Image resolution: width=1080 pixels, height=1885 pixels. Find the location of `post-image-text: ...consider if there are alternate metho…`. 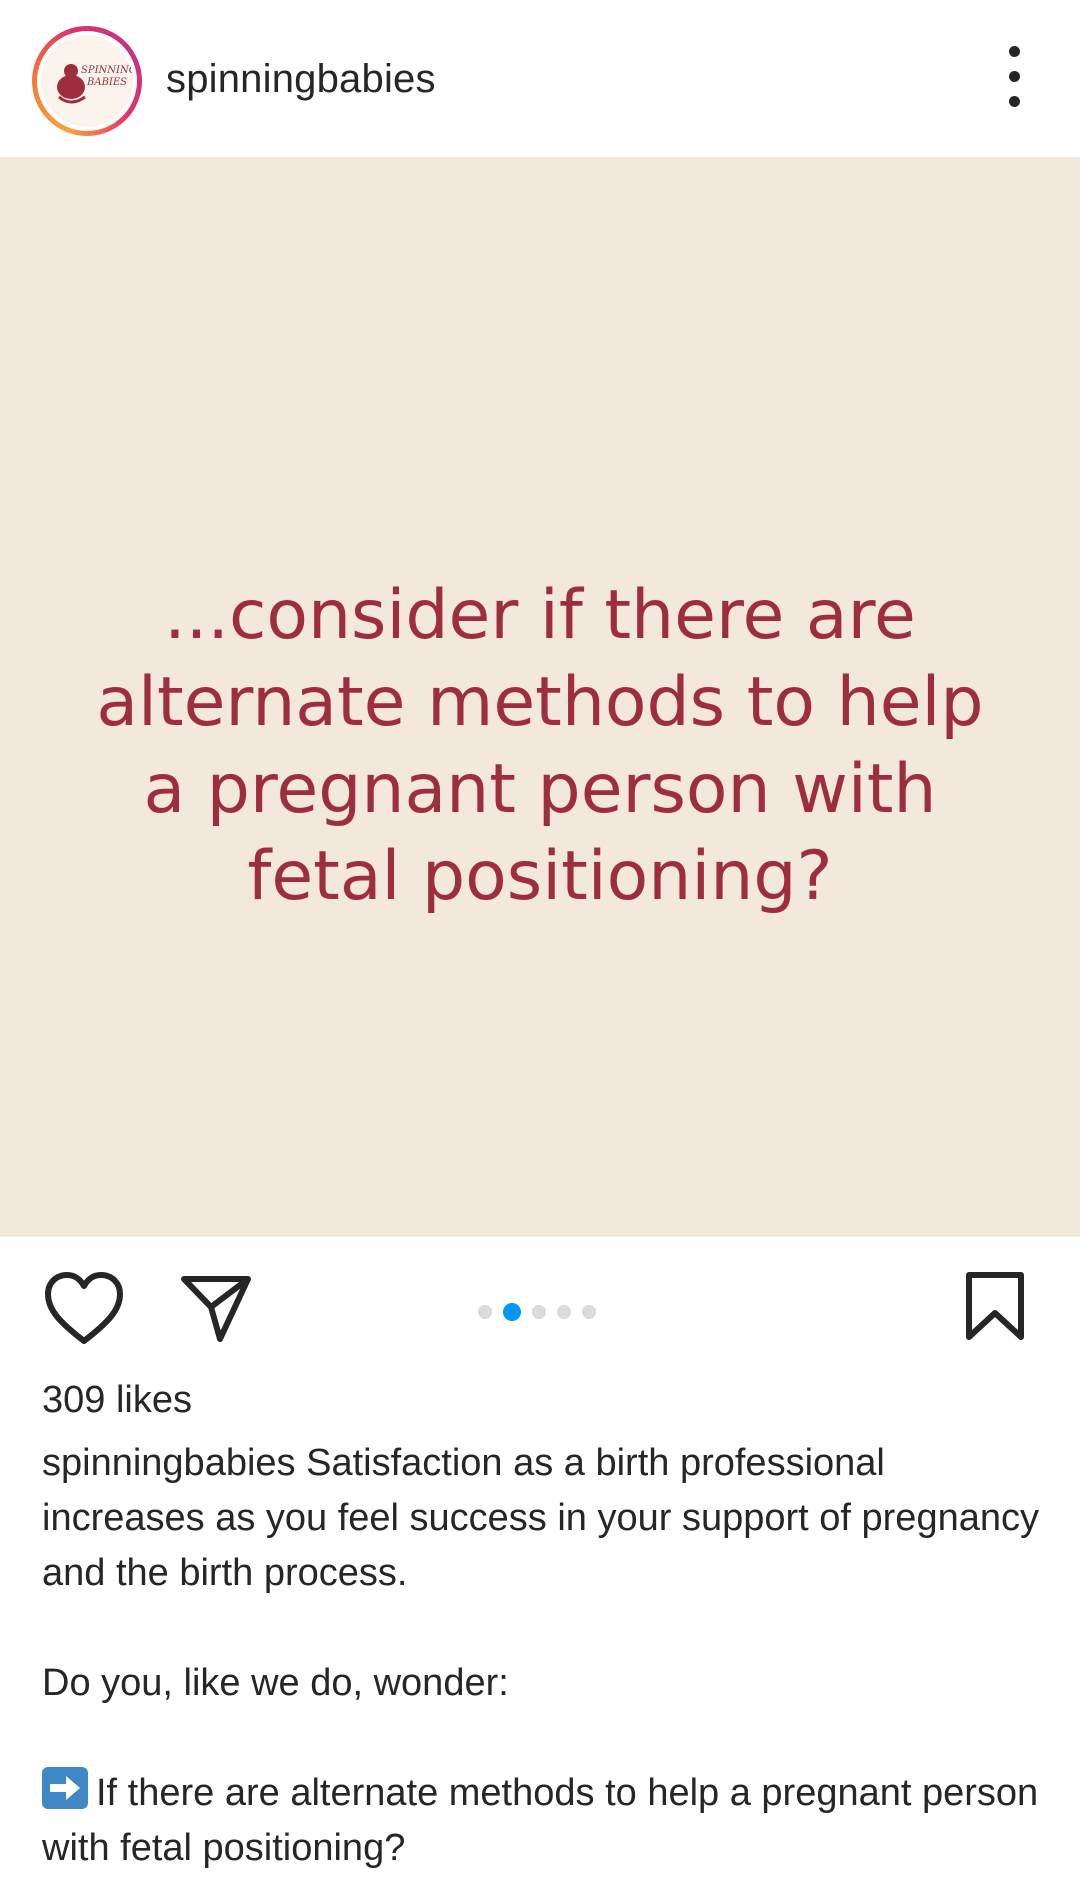

post-image-text: ...consider if there are alternate metho… is located at coordinates (540, 746).